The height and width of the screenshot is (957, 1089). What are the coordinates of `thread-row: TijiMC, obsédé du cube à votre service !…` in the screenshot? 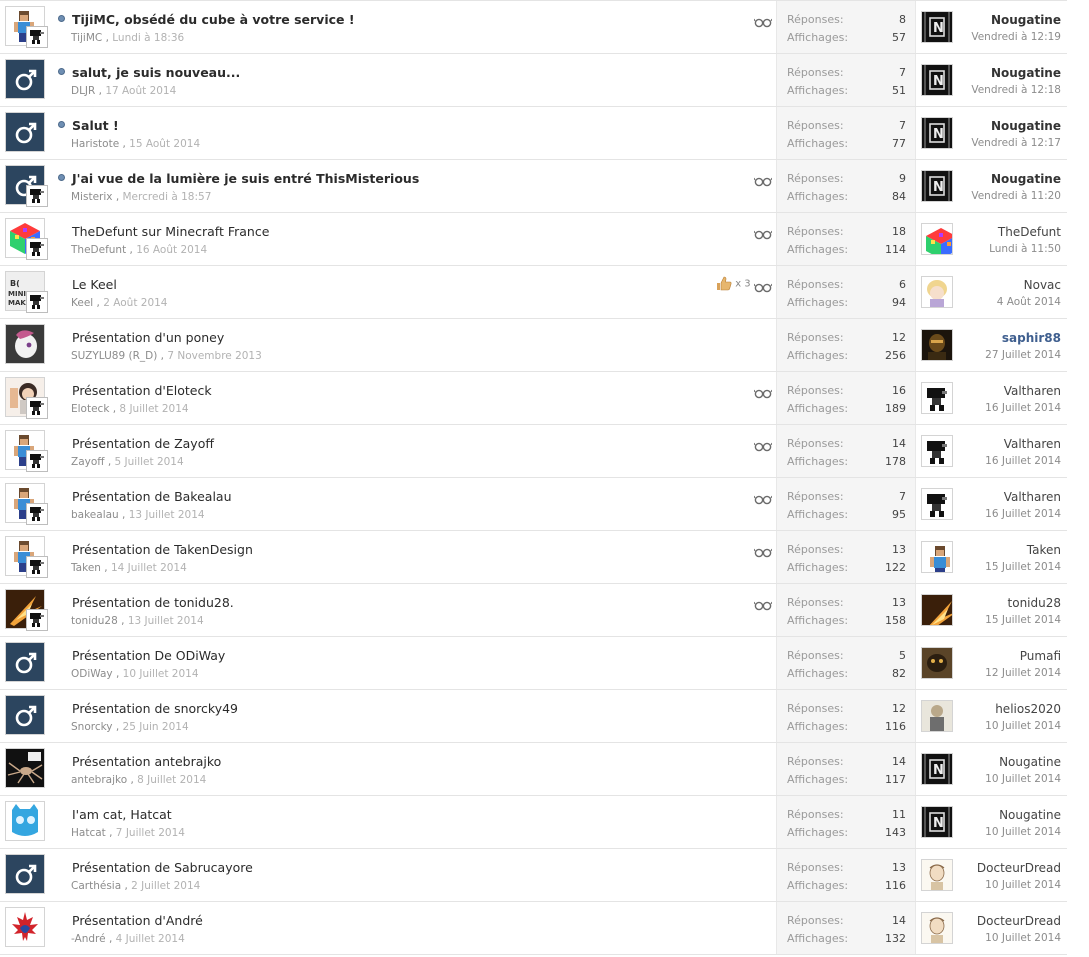 It's located at (533, 27).